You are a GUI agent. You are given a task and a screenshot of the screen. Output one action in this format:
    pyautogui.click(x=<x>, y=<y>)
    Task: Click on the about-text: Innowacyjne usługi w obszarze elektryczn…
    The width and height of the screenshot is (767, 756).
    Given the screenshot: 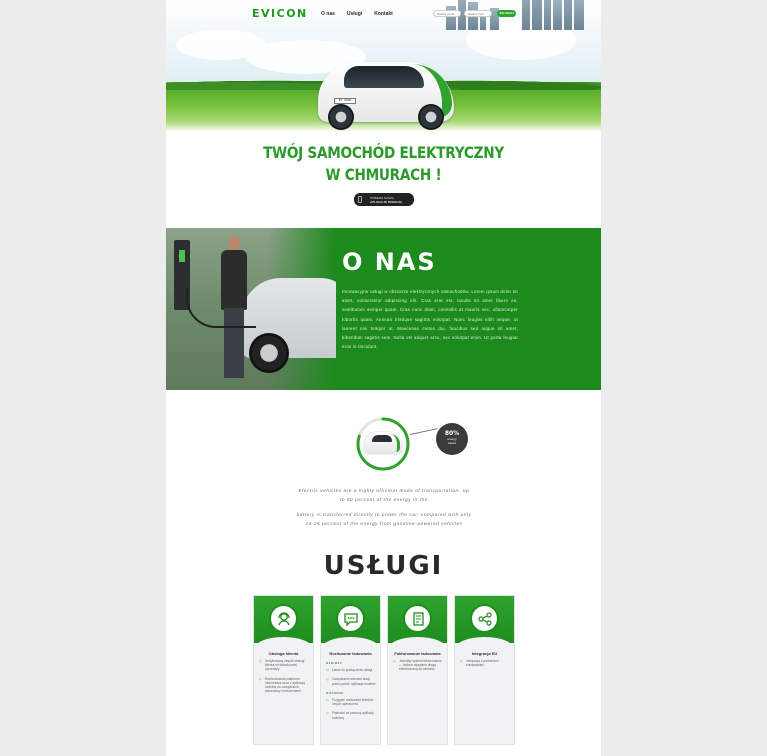 What is the action you would take?
    pyautogui.click(x=430, y=319)
    